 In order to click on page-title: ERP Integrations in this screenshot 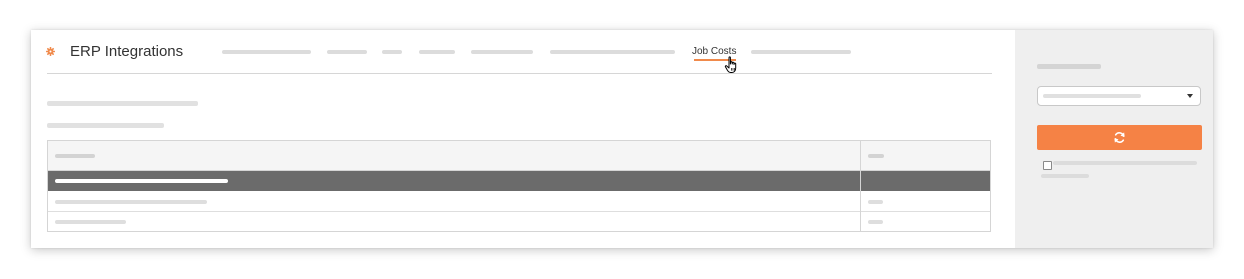, I will do `click(127, 51)`.